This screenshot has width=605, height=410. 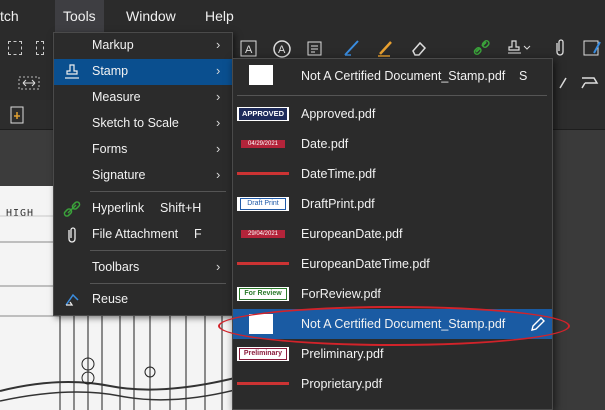 I want to click on stamp-thumb-text: Preliminary, so click(x=263, y=354).